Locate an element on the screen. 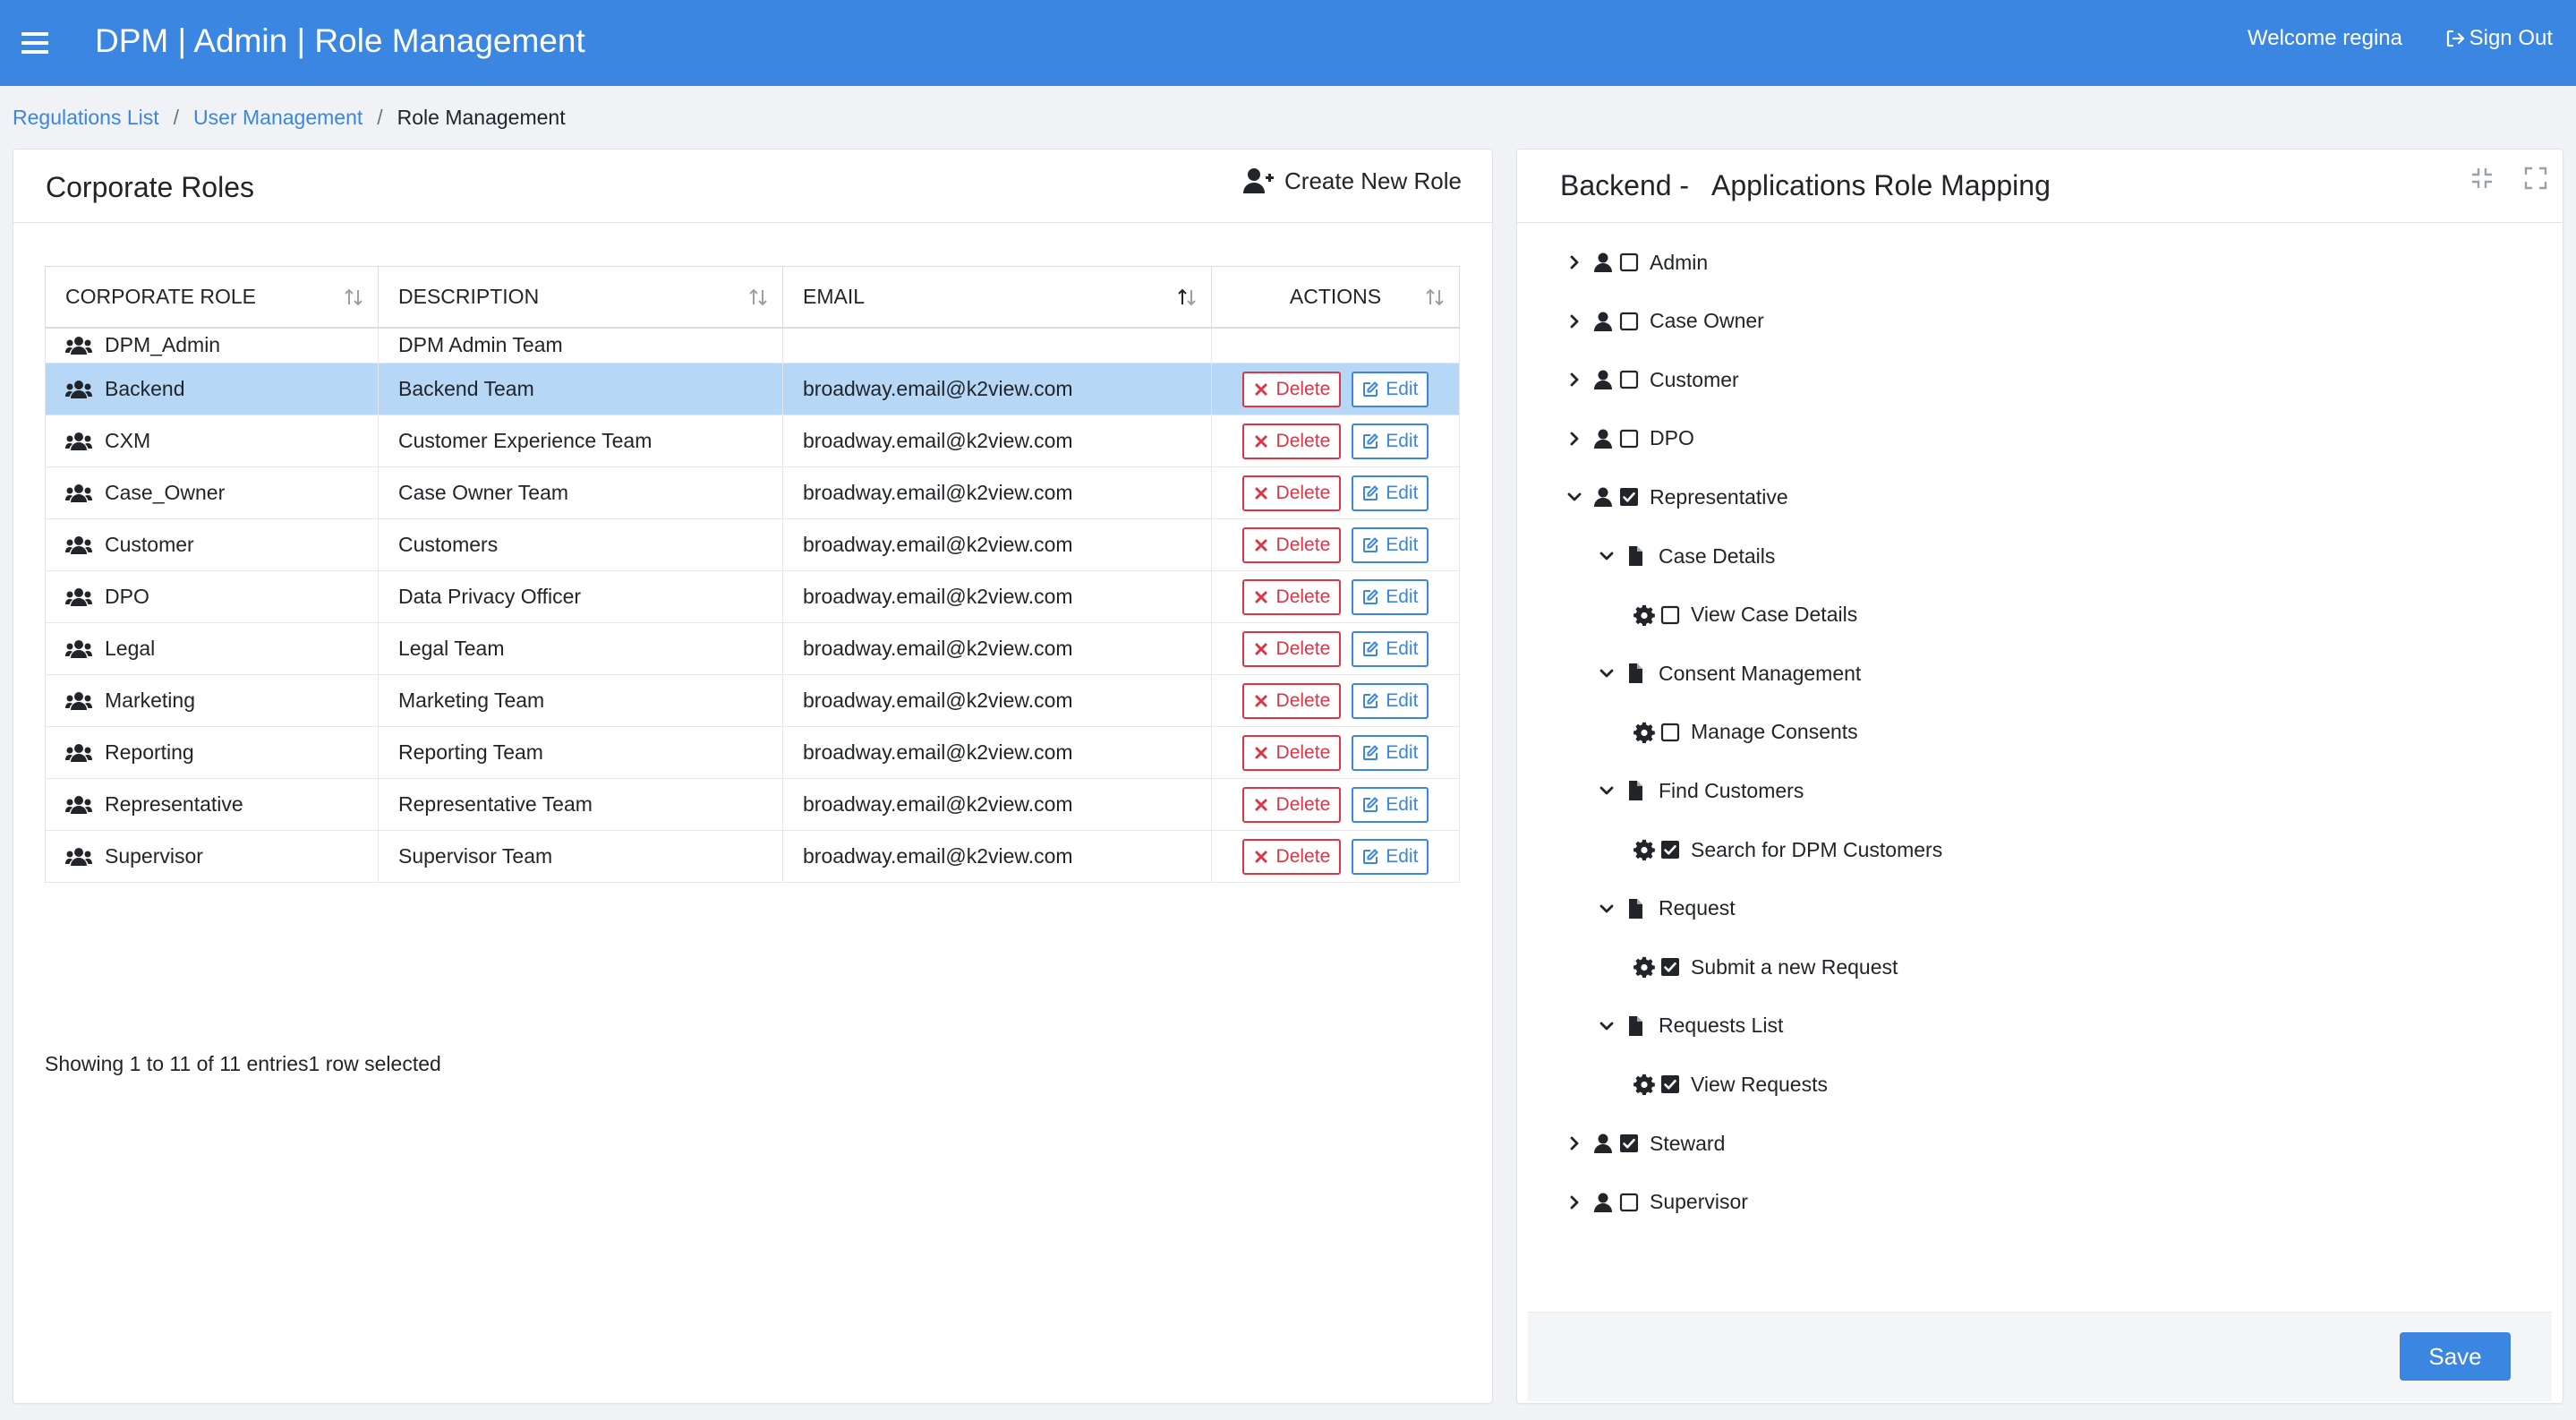 Image resolution: width=2576 pixels, height=1420 pixels. breadcrumb-regulations-list: Regulations List is located at coordinates (86, 118).